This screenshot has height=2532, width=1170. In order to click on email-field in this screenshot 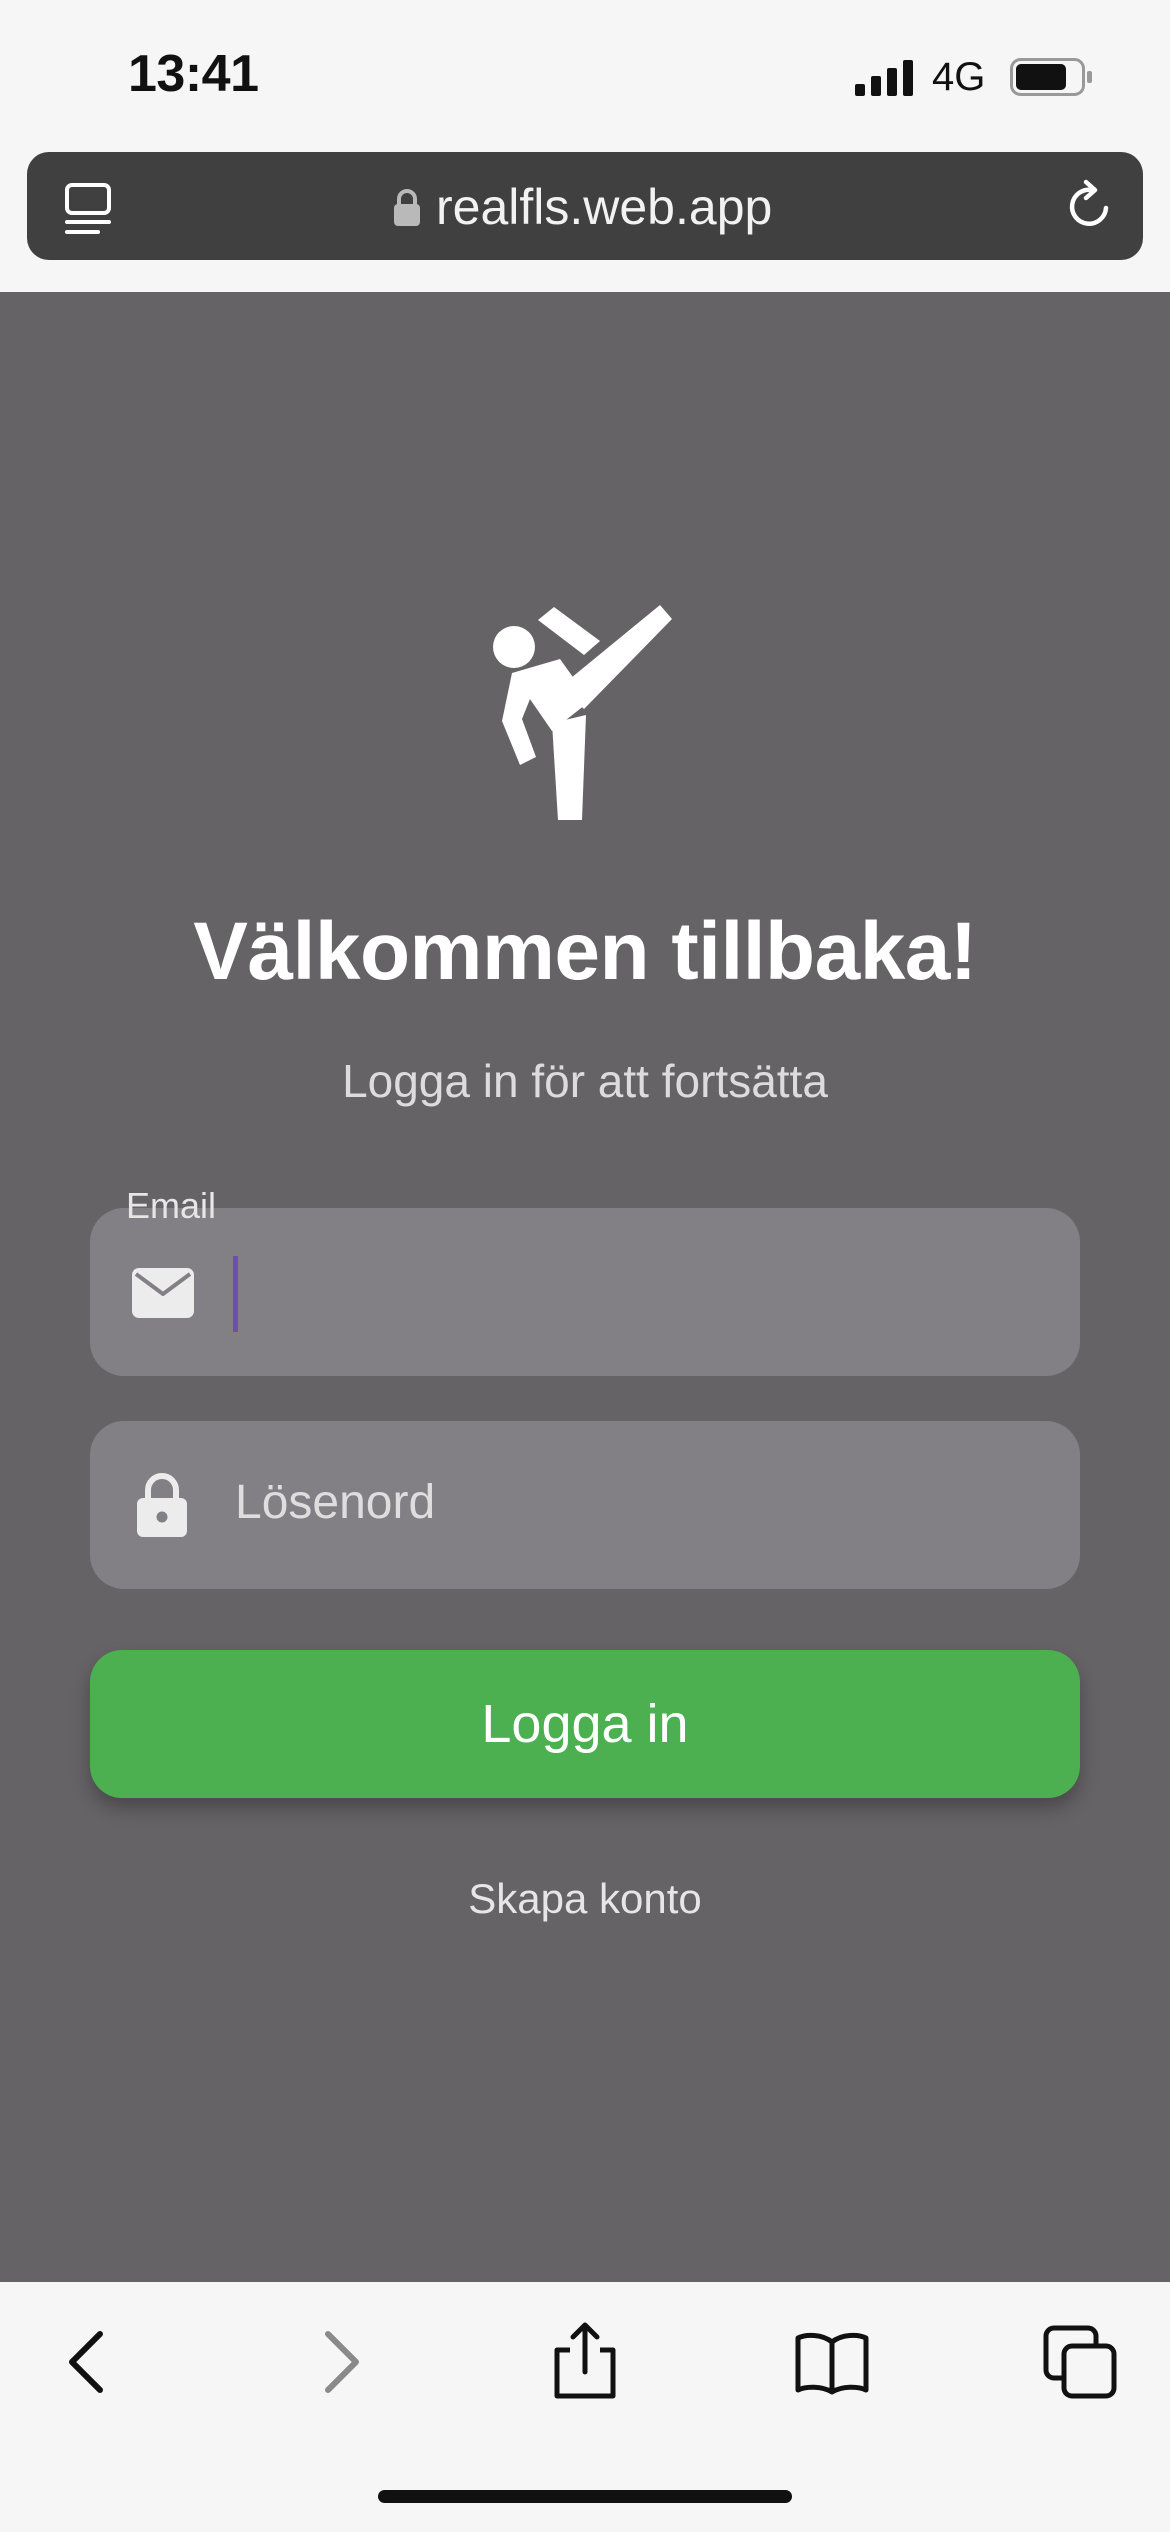, I will do `click(585, 1292)`.